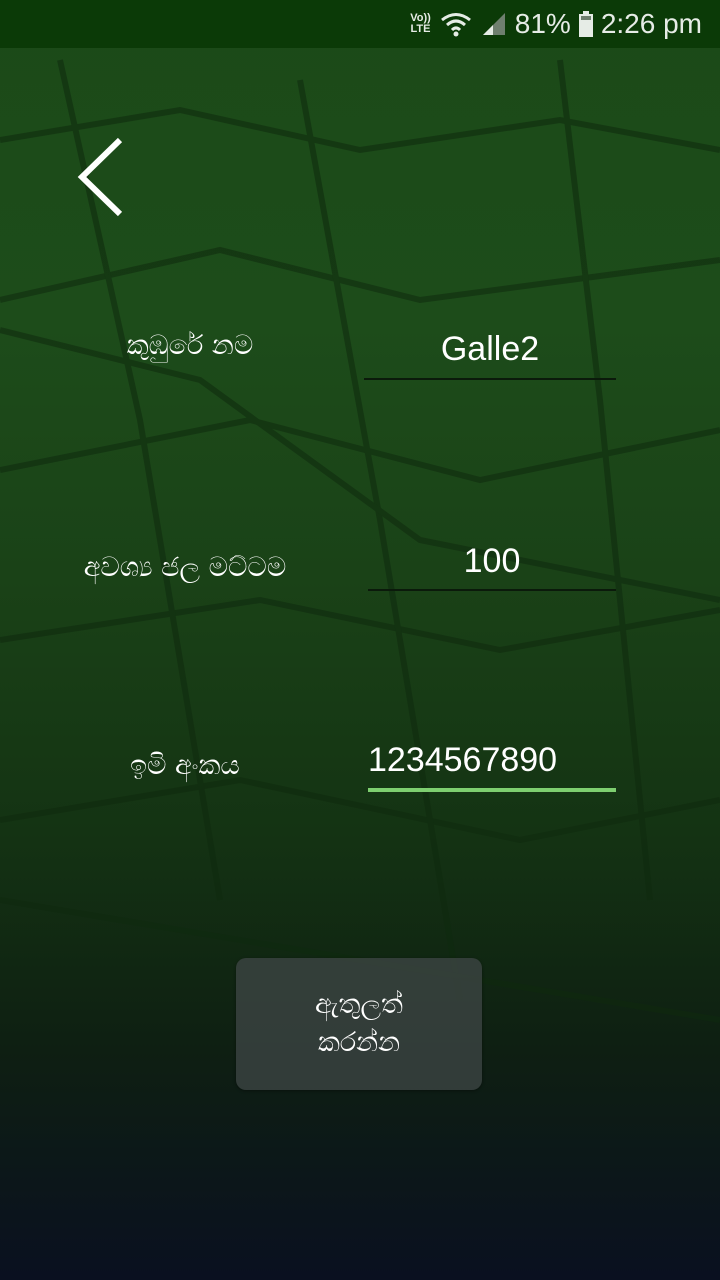 Image resolution: width=720 pixels, height=1280 pixels. What do you see at coordinates (585, 24) in the screenshot?
I see `battery-icon` at bounding box center [585, 24].